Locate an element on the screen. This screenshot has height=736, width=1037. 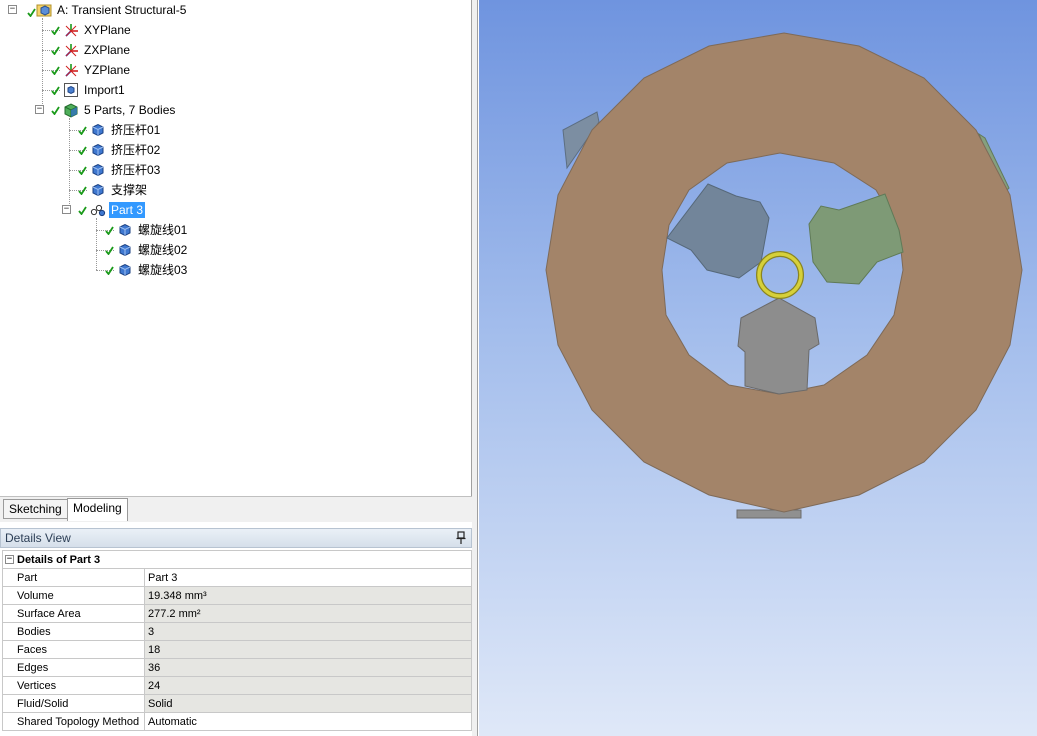
tab-modeling: Modeling is located at coordinates (97, 509).